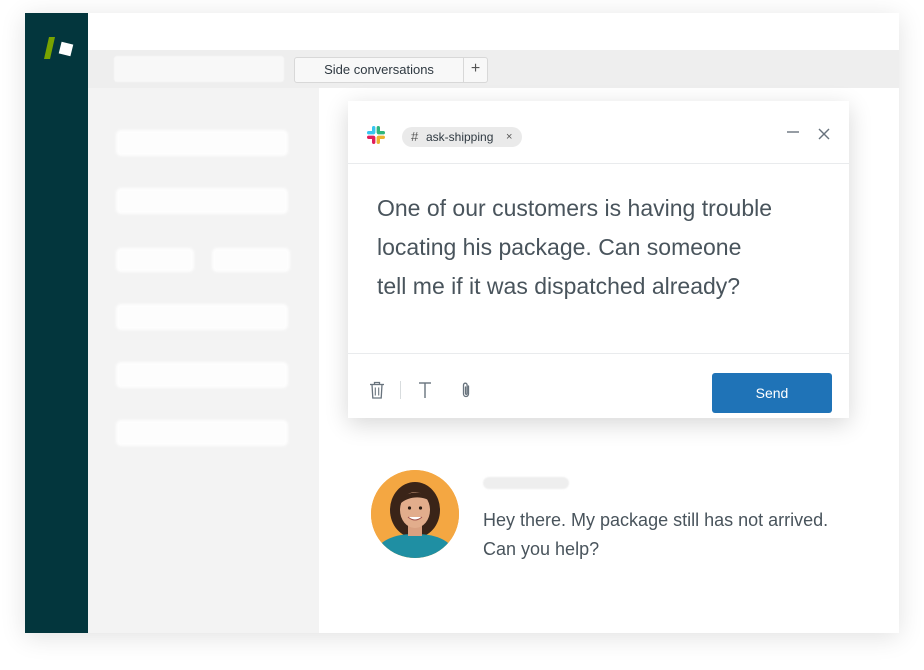 The image size is (924, 670). I want to click on channel-name: ask-shipping, so click(460, 137).